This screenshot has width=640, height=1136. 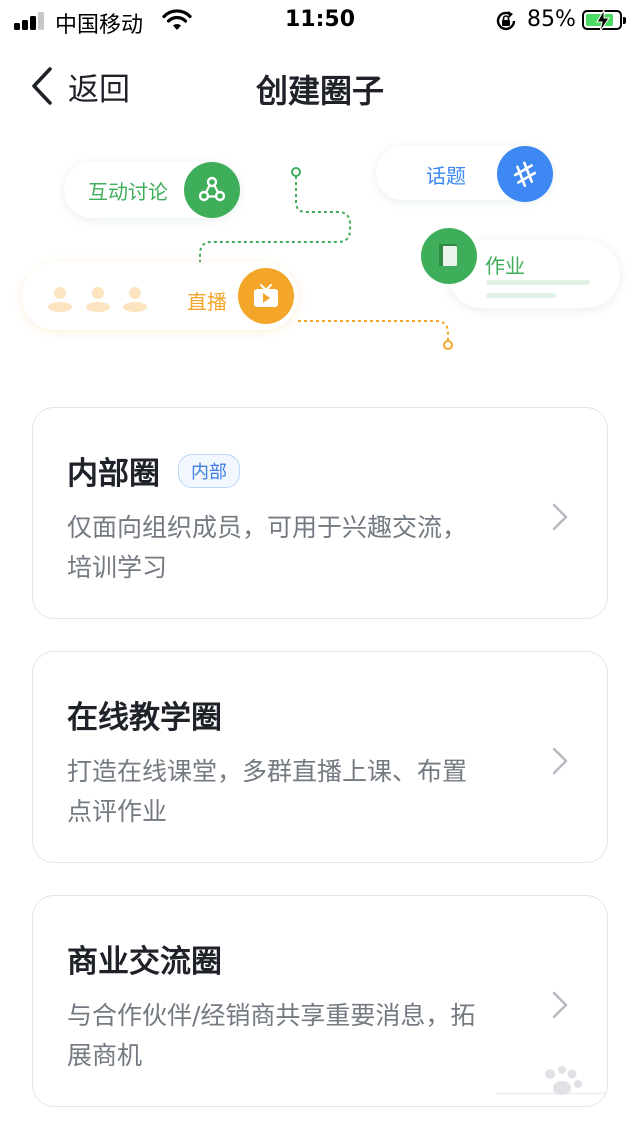 What do you see at coordinates (267, 791) in the screenshot?
I see `card-description: 打造在线课堂，多群直播上课、布置点评作业` at bounding box center [267, 791].